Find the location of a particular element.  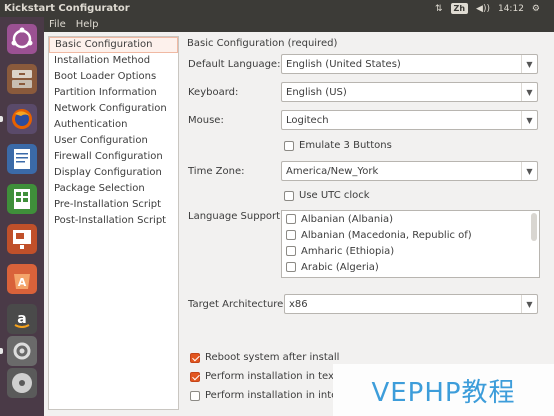

mouse-label: Mouse: is located at coordinates (206, 120).